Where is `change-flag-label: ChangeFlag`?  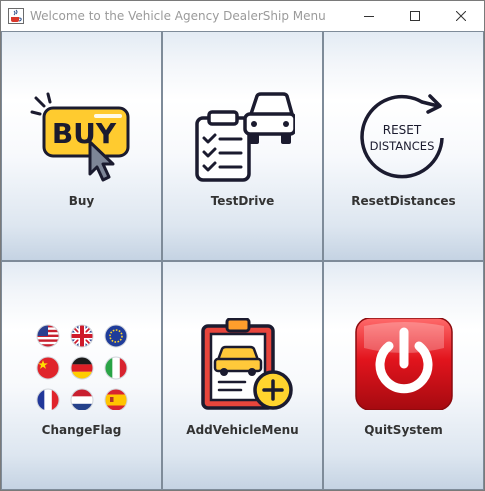 change-flag-label: ChangeFlag is located at coordinates (81, 430).